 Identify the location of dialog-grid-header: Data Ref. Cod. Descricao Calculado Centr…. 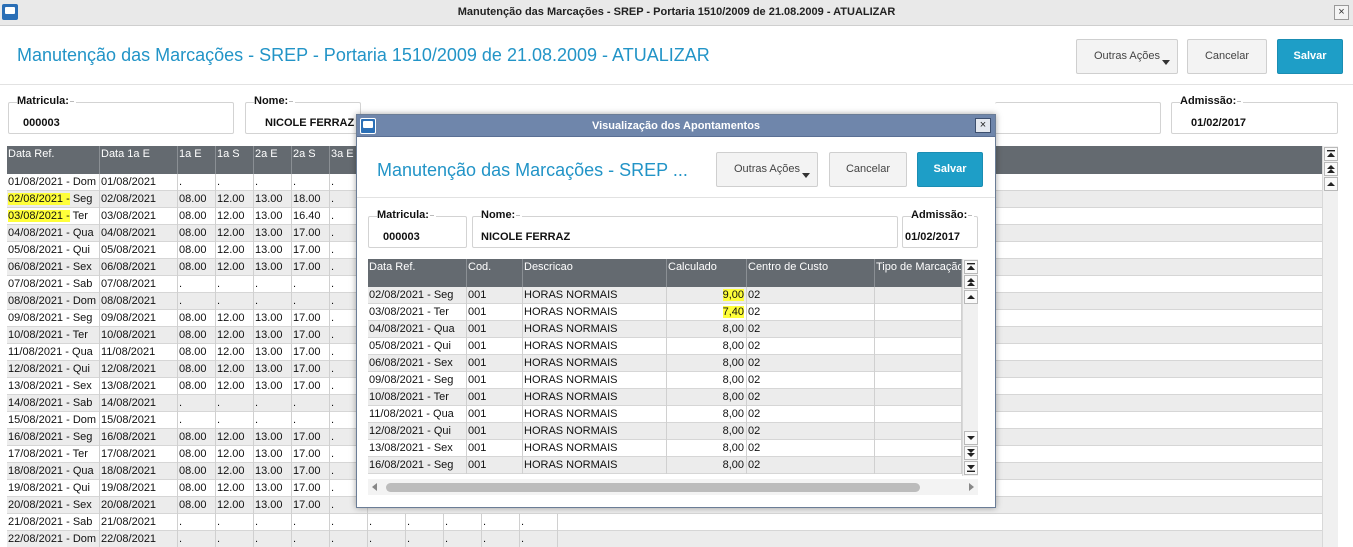
(665, 273).